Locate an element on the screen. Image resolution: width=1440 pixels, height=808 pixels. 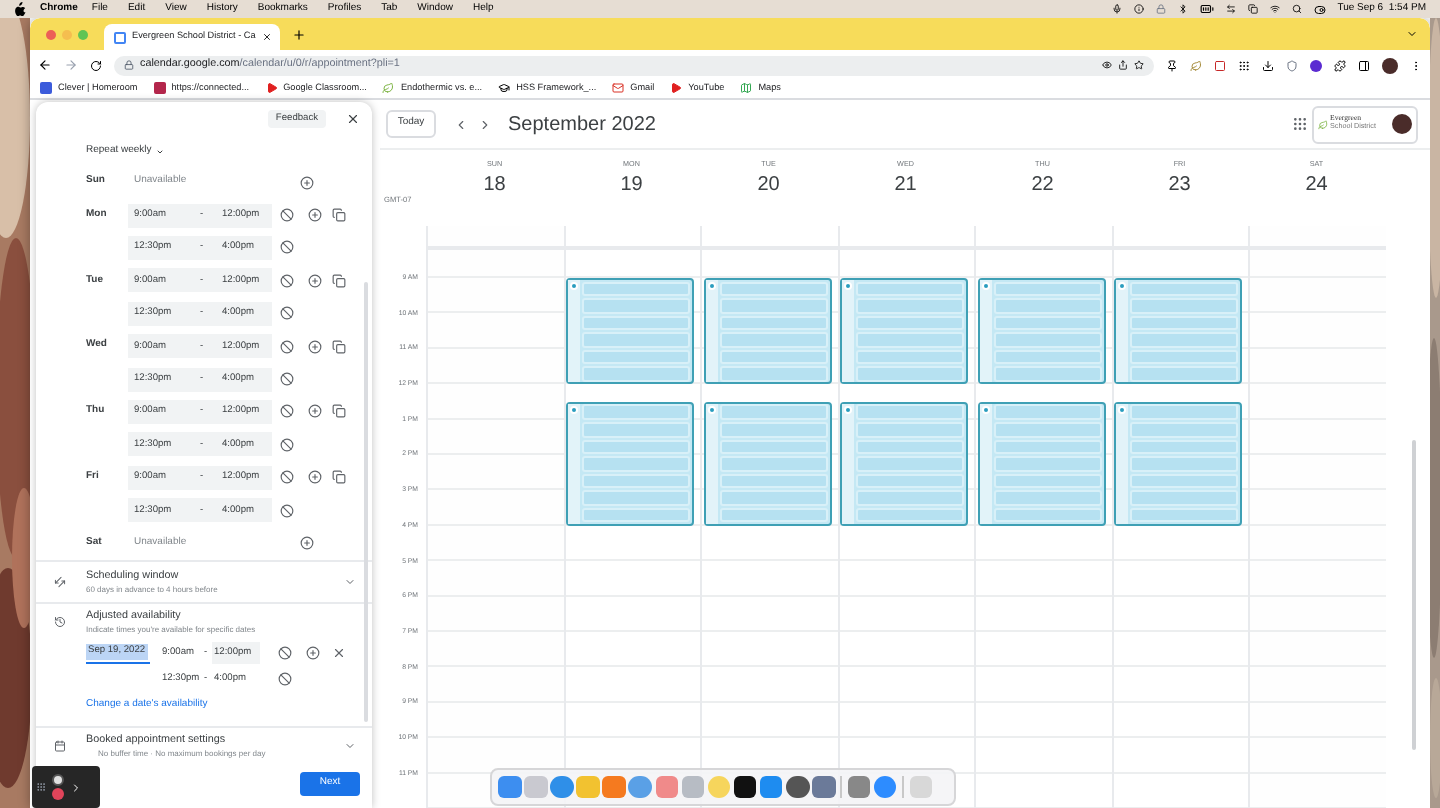
clock-icon is located at coordinates (60, 622).